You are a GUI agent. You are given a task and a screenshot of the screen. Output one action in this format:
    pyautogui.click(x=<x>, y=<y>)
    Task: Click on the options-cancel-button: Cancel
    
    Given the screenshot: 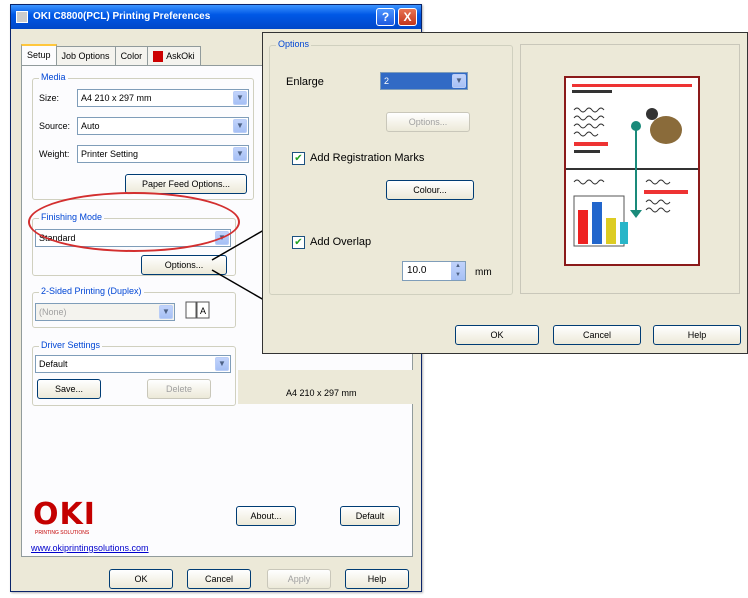 What is the action you would take?
    pyautogui.click(x=597, y=335)
    